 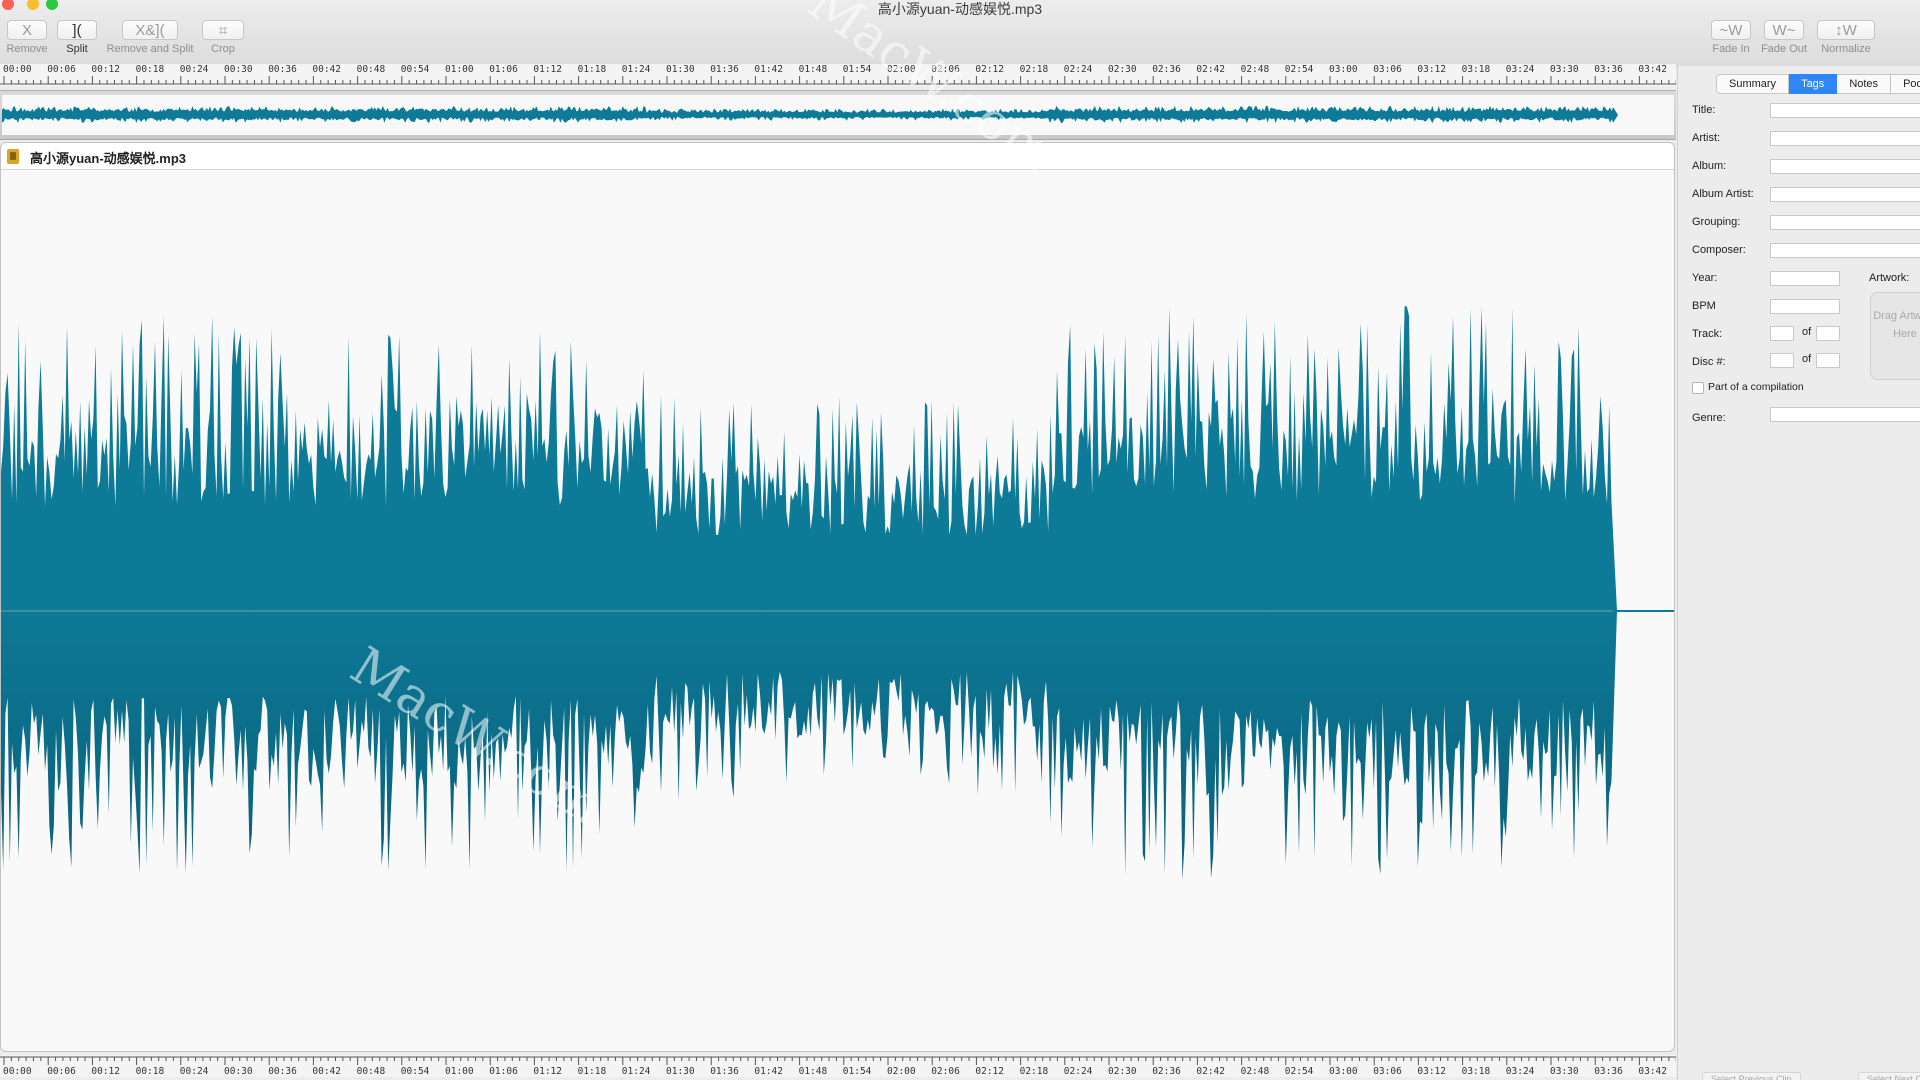 I want to click on fade-in-label: Fade In, so click(x=1731, y=49).